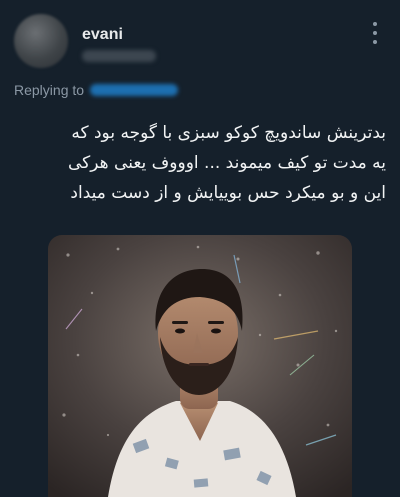  What do you see at coordinates (119, 56) in the screenshot?
I see `author-handle-blurred` at bounding box center [119, 56].